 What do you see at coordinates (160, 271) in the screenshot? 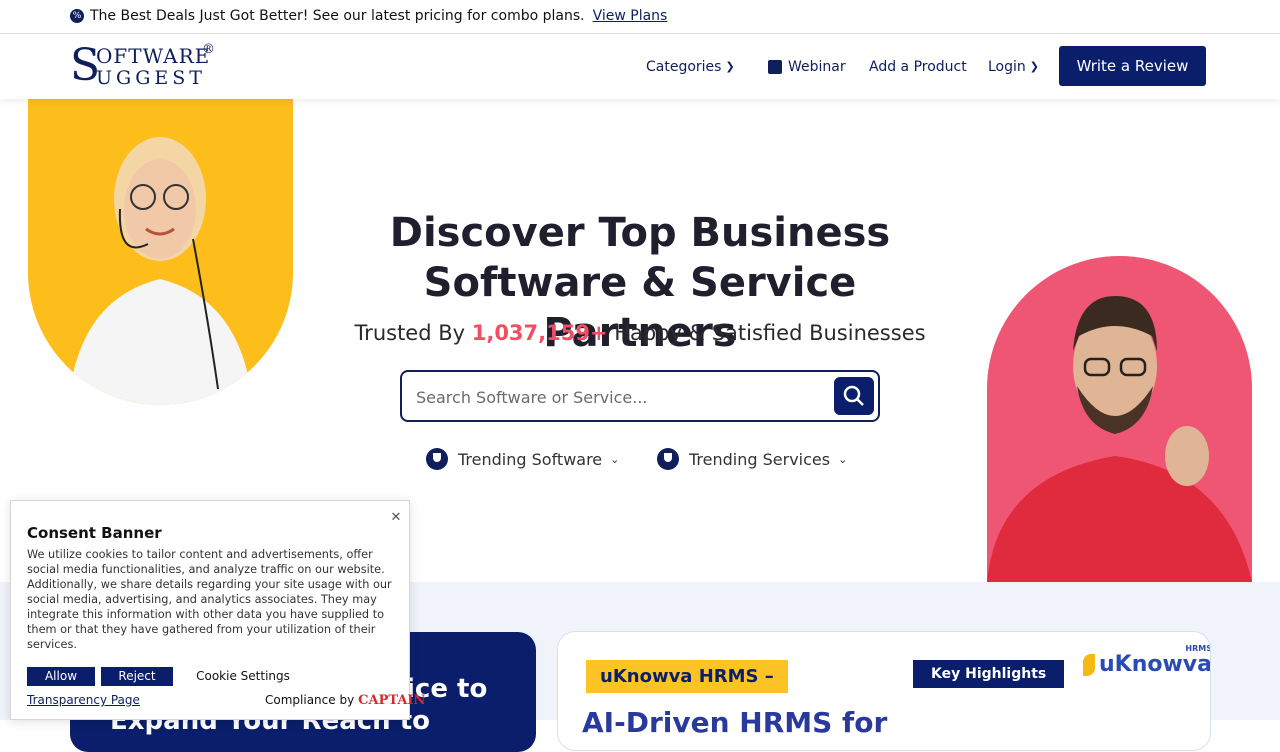
I see `woman-with-headset-illustration` at bounding box center [160, 271].